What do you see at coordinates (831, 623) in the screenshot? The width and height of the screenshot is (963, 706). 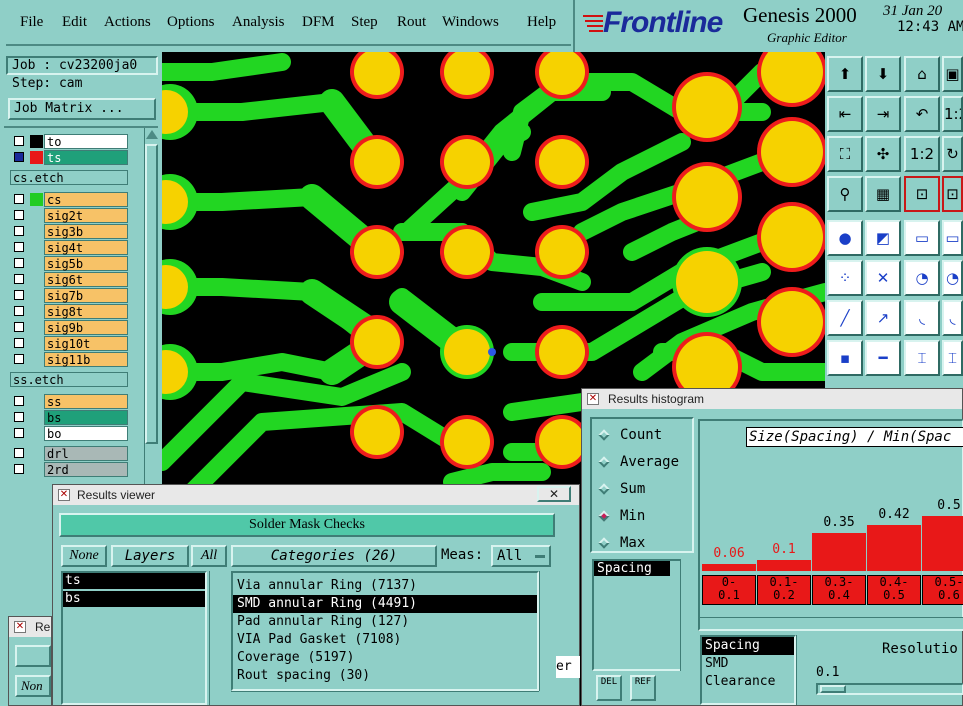 I see `chart-hscrollbar` at bounding box center [831, 623].